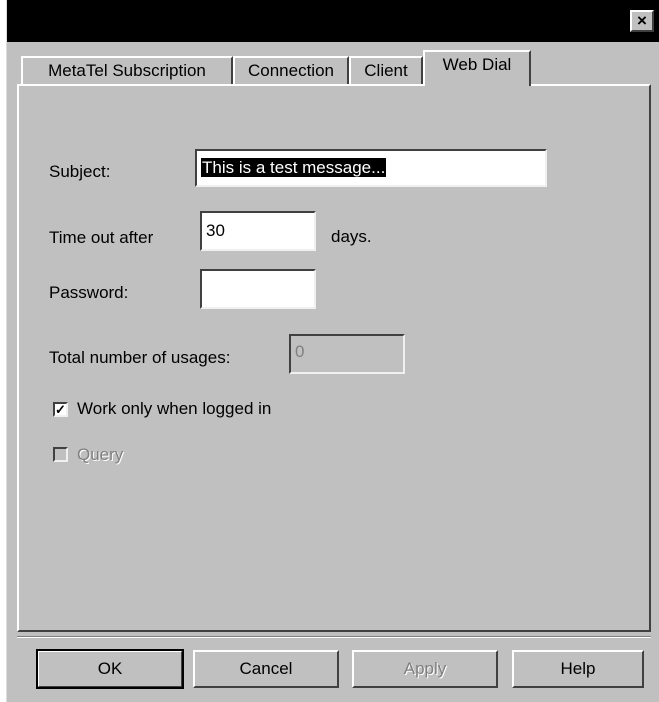  Describe the element at coordinates (386, 71) in the screenshot. I see `tab-client: Client` at that location.